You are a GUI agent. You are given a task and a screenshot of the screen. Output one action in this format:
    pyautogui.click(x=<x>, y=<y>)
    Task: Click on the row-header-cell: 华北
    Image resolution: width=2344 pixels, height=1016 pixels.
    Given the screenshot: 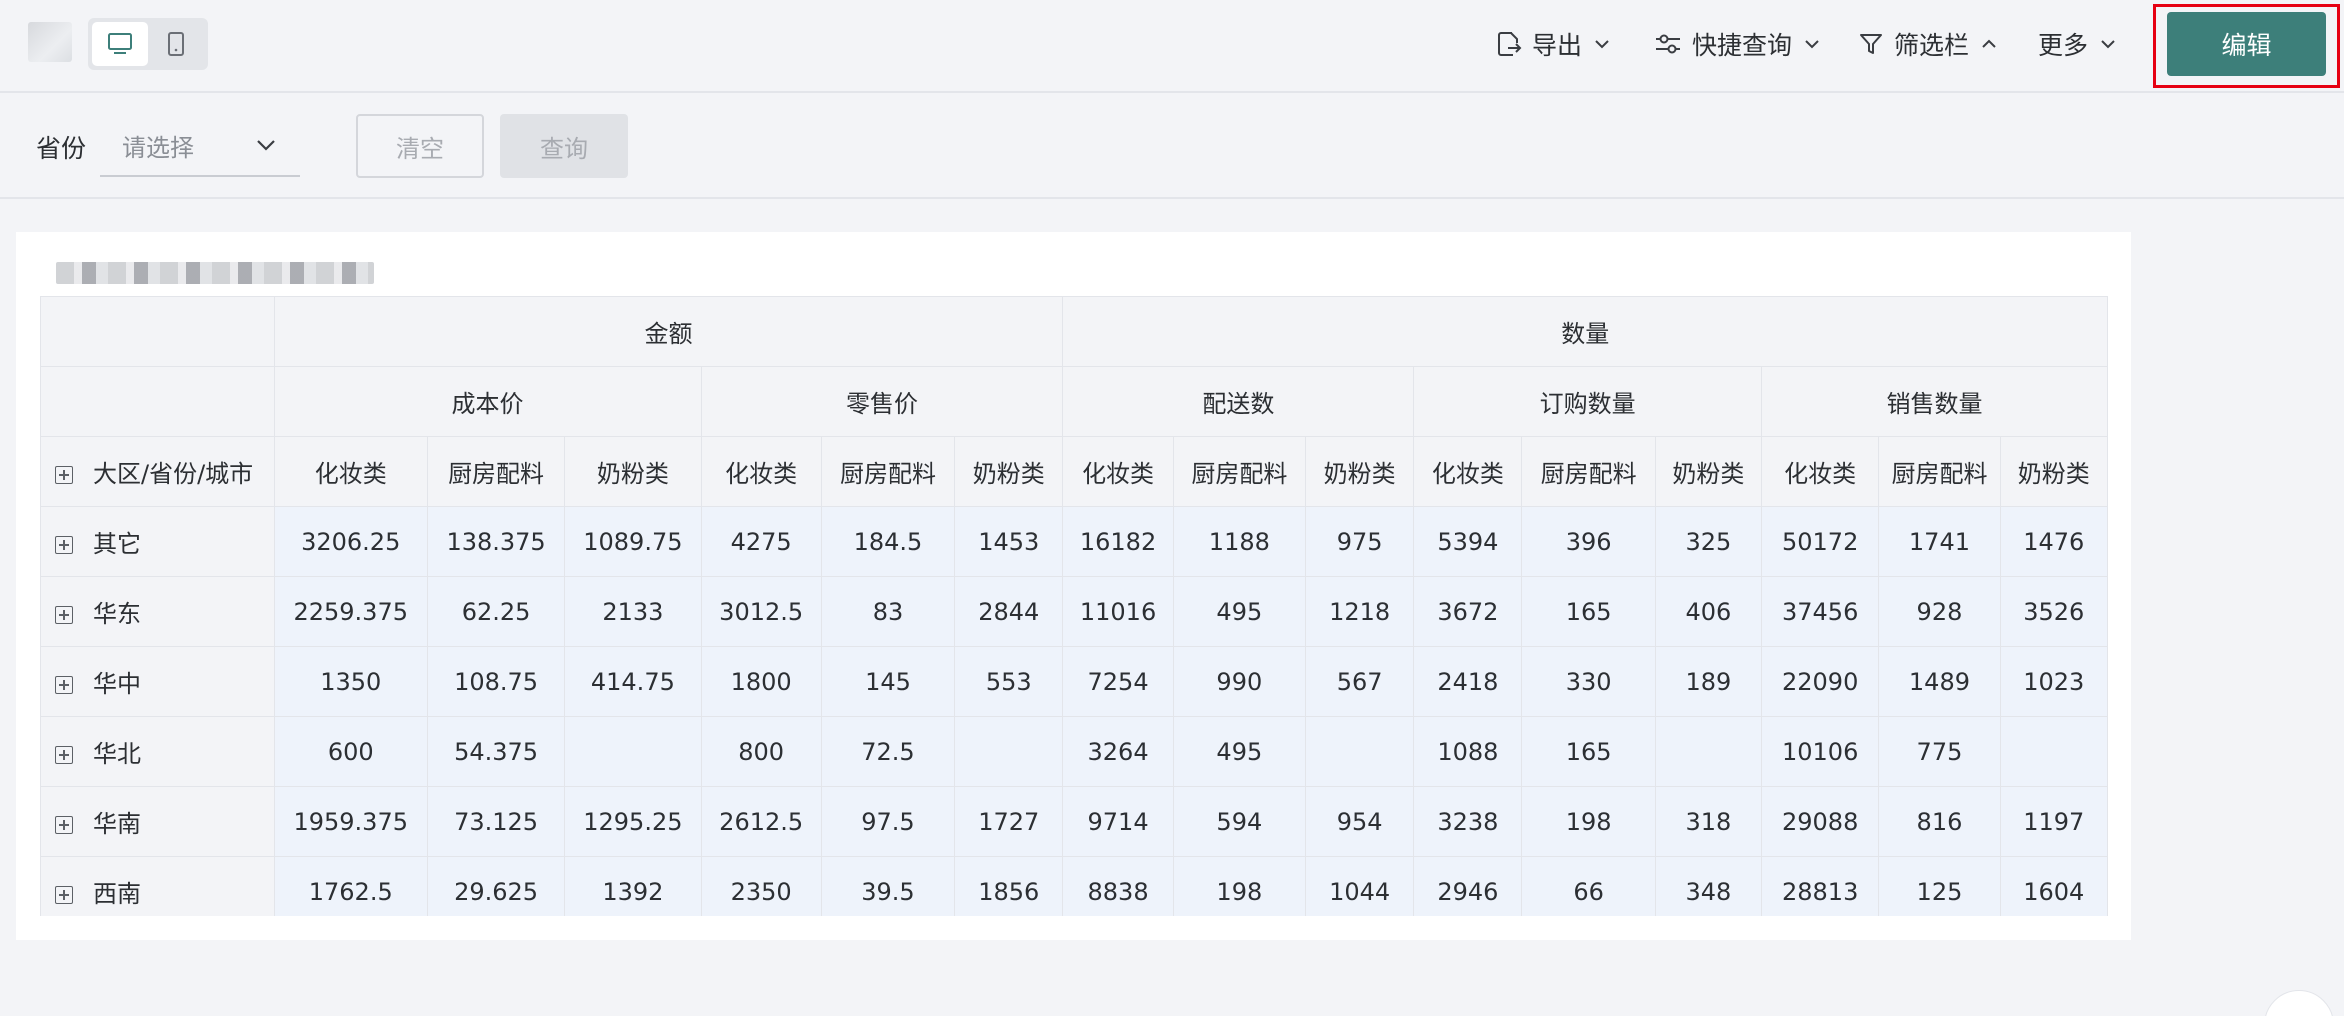 What is the action you would take?
    pyautogui.click(x=157, y=751)
    